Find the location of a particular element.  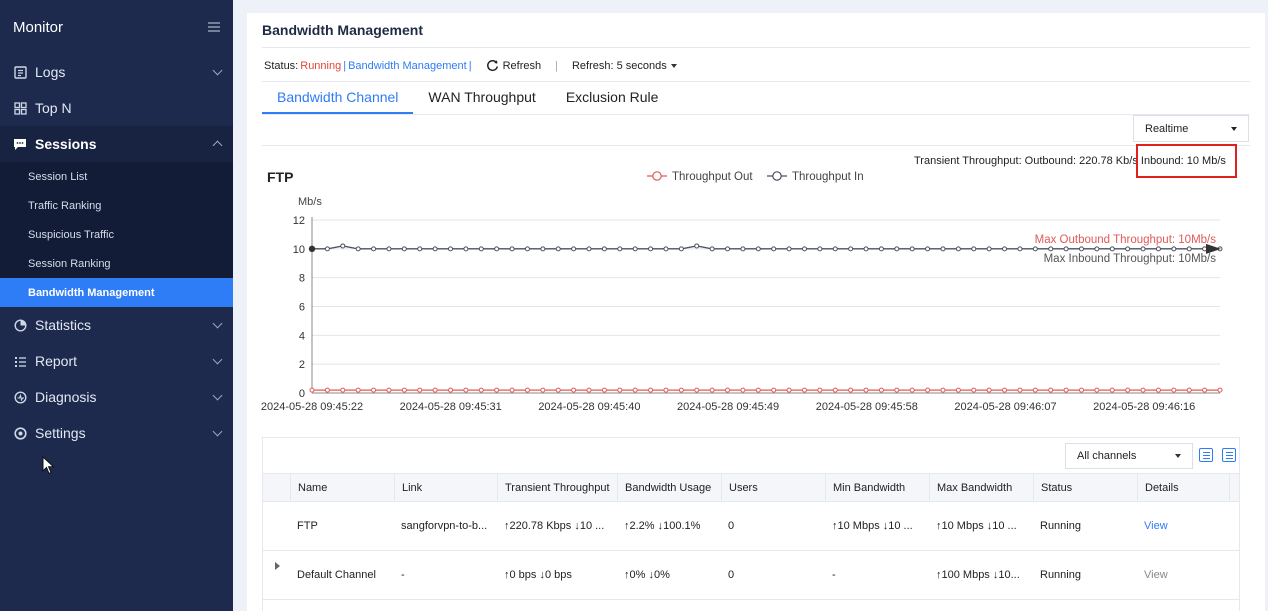

channel-filter-select: All channels is located at coordinates (1129, 456).